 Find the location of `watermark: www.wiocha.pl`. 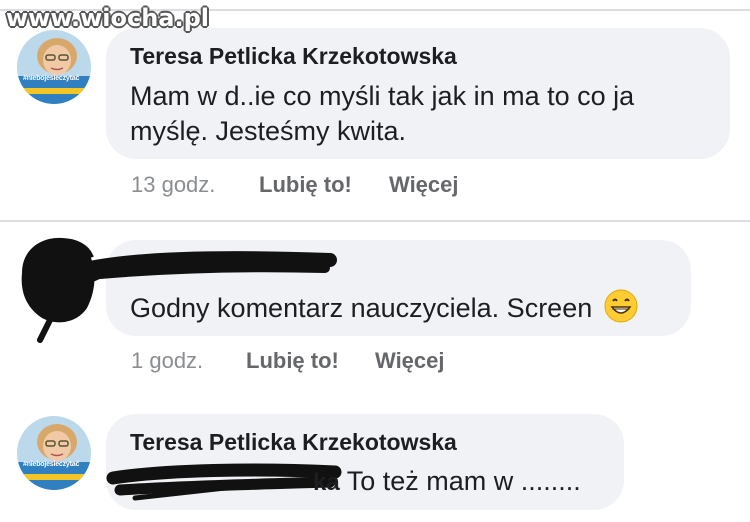

watermark: www.wiocha.pl is located at coordinates (108, 18).